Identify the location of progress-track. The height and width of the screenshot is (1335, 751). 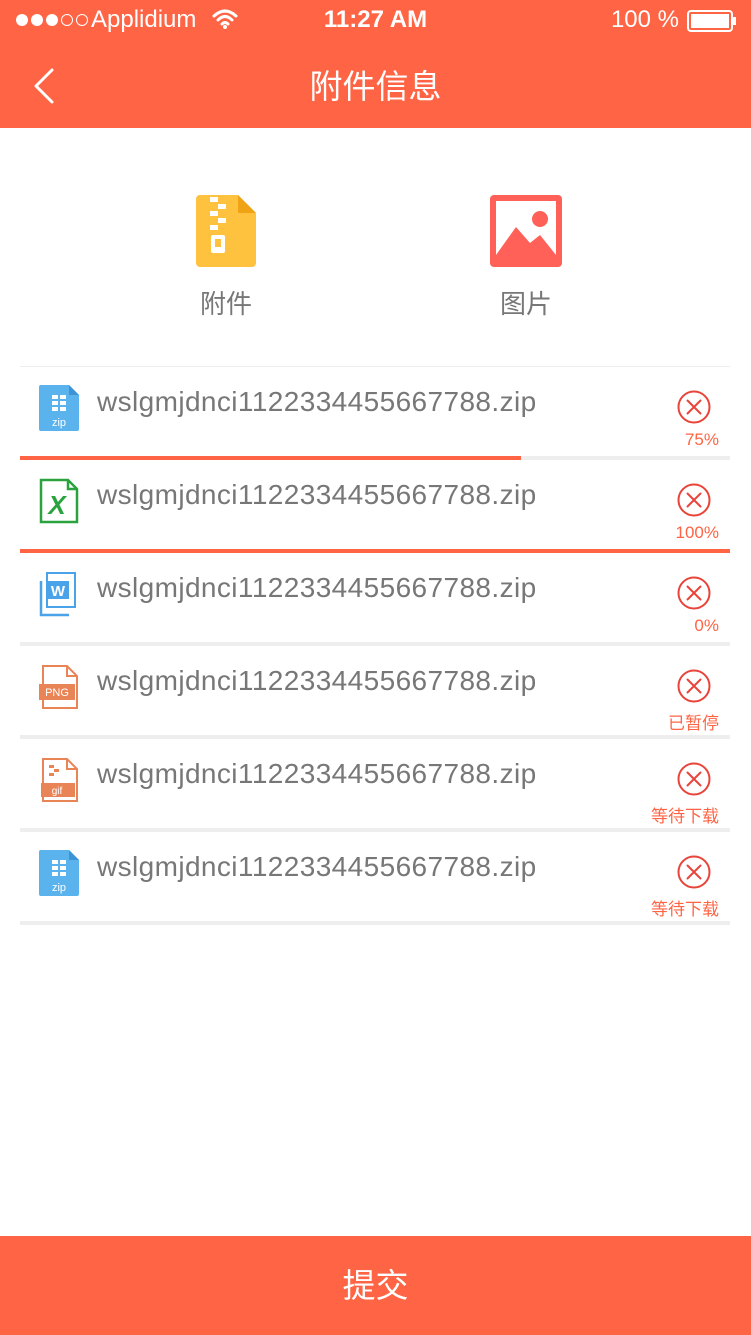
(375, 923).